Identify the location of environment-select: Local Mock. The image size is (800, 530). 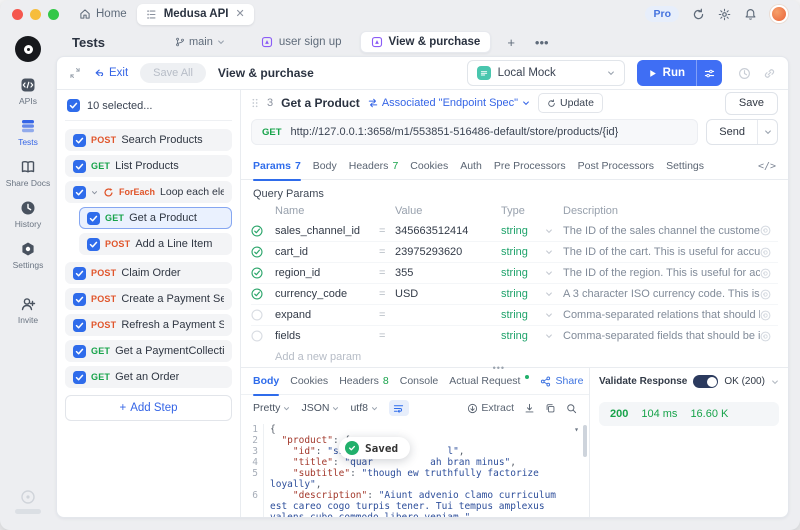
(545, 73).